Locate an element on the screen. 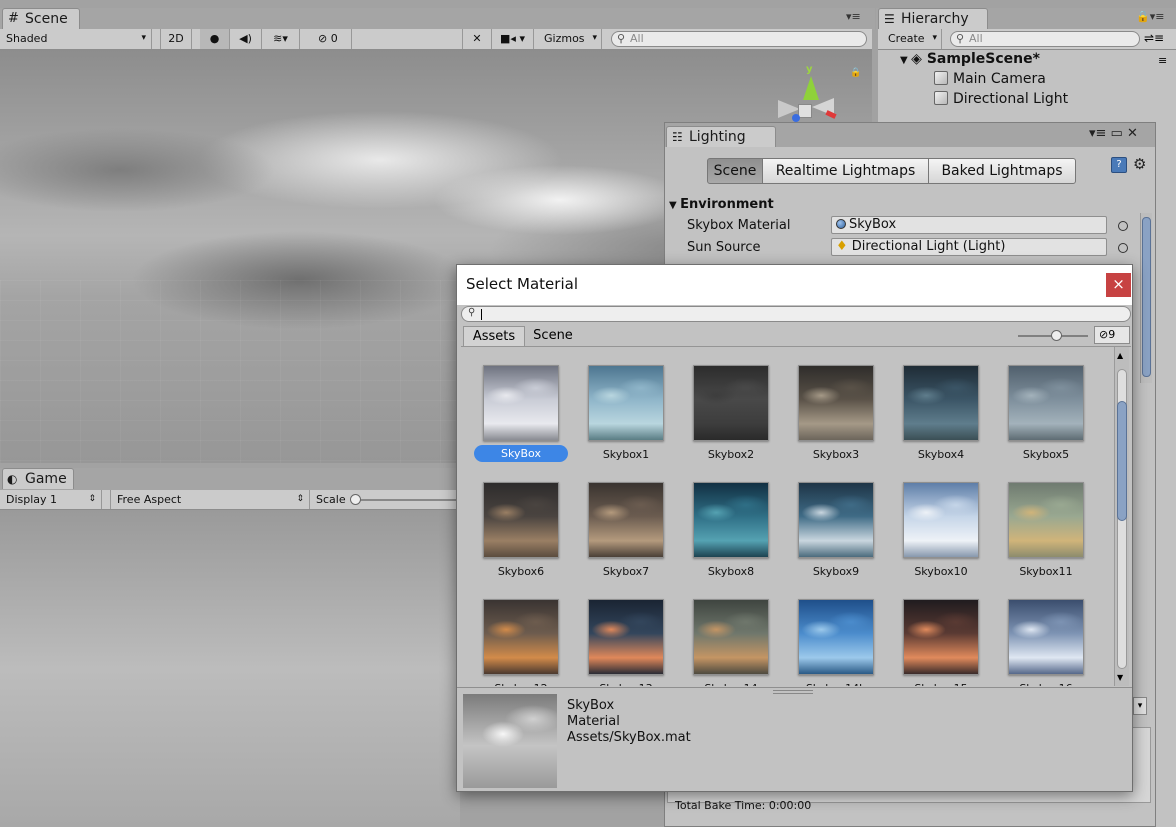 The width and height of the screenshot is (1176, 827). hidden-assets-toggle: ⊘9 is located at coordinates (1112, 335).